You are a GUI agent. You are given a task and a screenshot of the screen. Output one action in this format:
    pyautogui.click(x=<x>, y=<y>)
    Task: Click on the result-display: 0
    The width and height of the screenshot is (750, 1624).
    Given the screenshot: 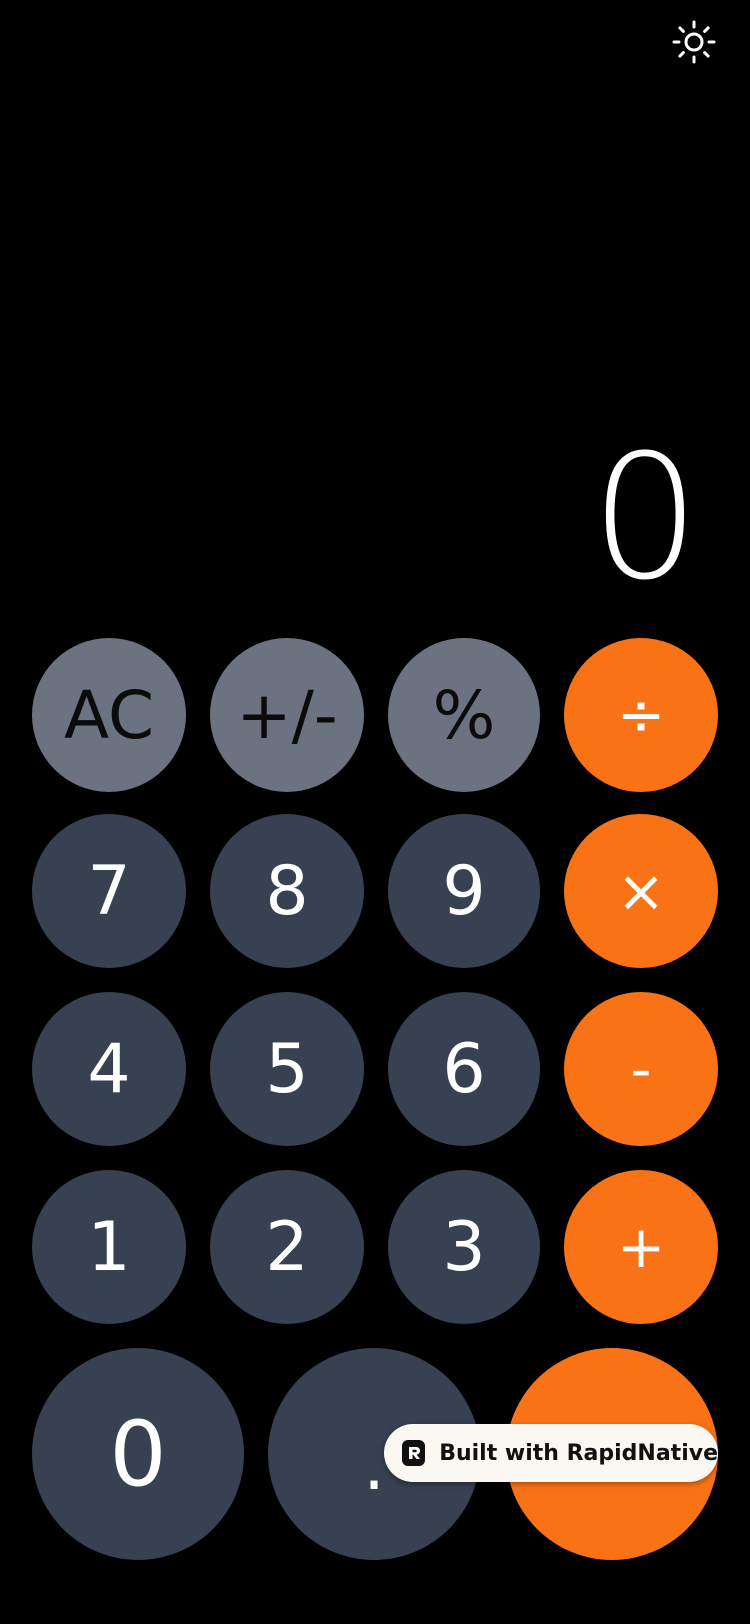 What is the action you would take?
    pyautogui.click(x=645, y=517)
    